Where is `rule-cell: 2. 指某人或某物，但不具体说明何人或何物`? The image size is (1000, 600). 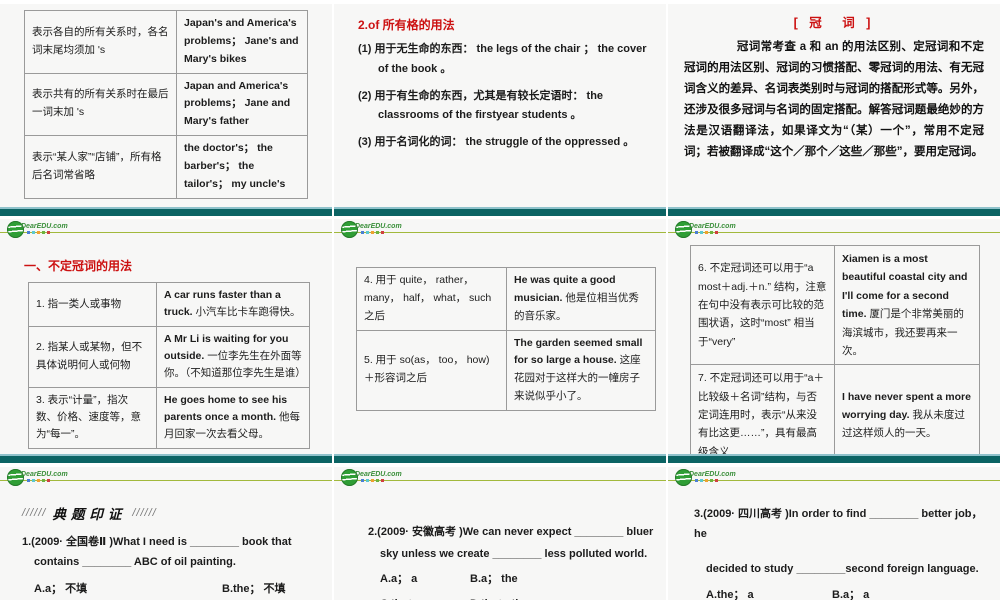 rule-cell: 2. 指某人或某物，但不具体说明何人或何物 is located at coordinates (92, 356).